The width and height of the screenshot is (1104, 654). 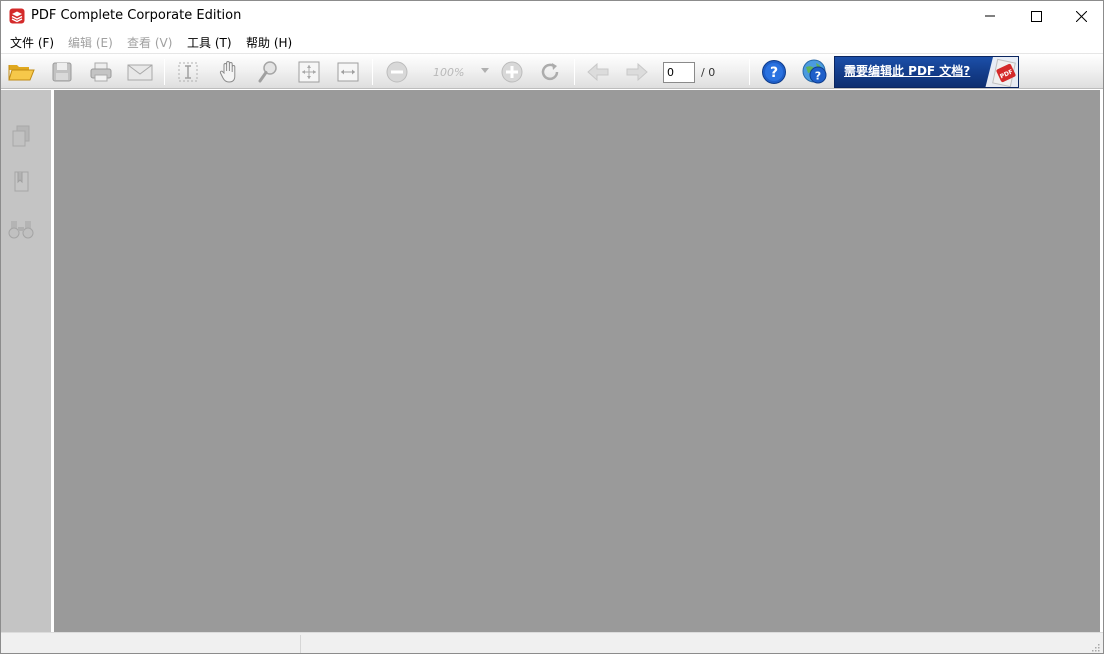 What do you see at coordinates (32, 42) in the screenshot?
I see `menu-file: 文件 (F)` at bounding box center [32, 42].